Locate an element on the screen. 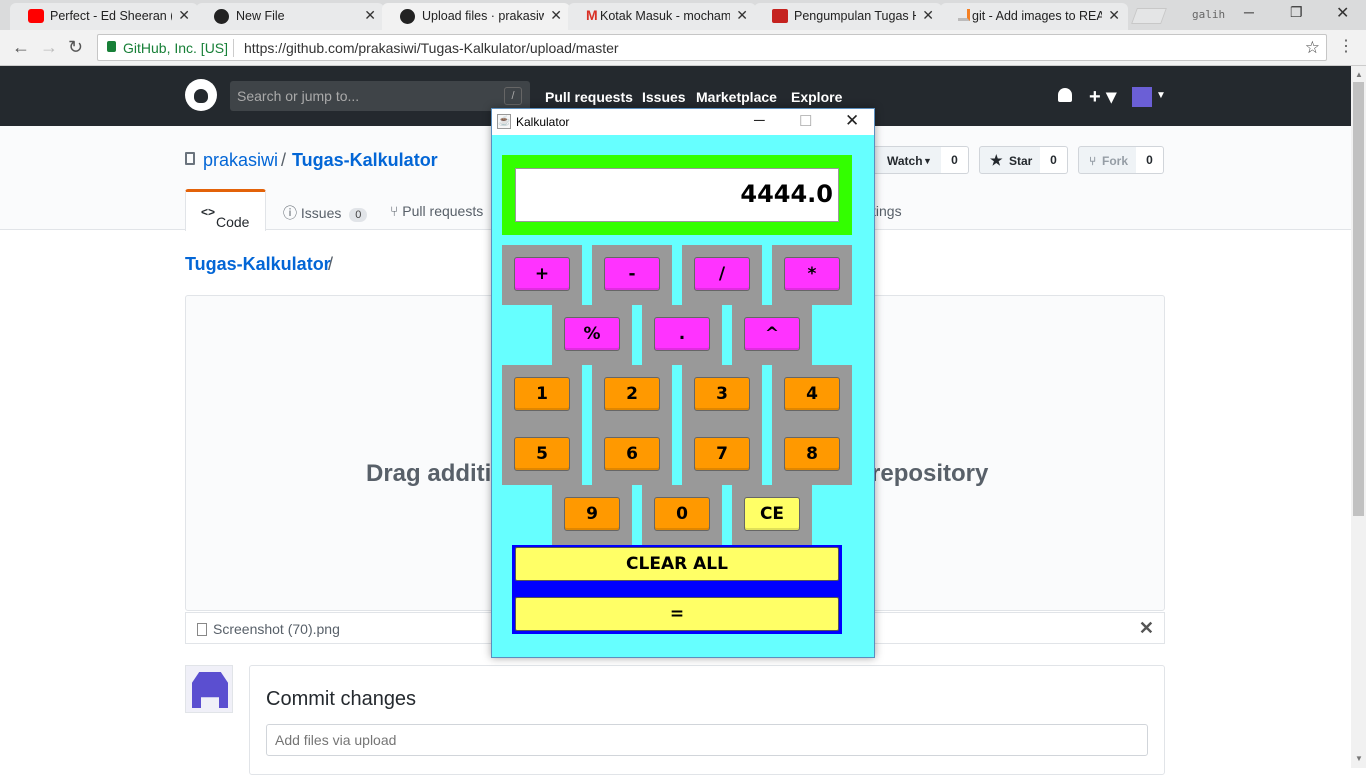  display-frame: 4444.0 is located at coordinates (677, 195).